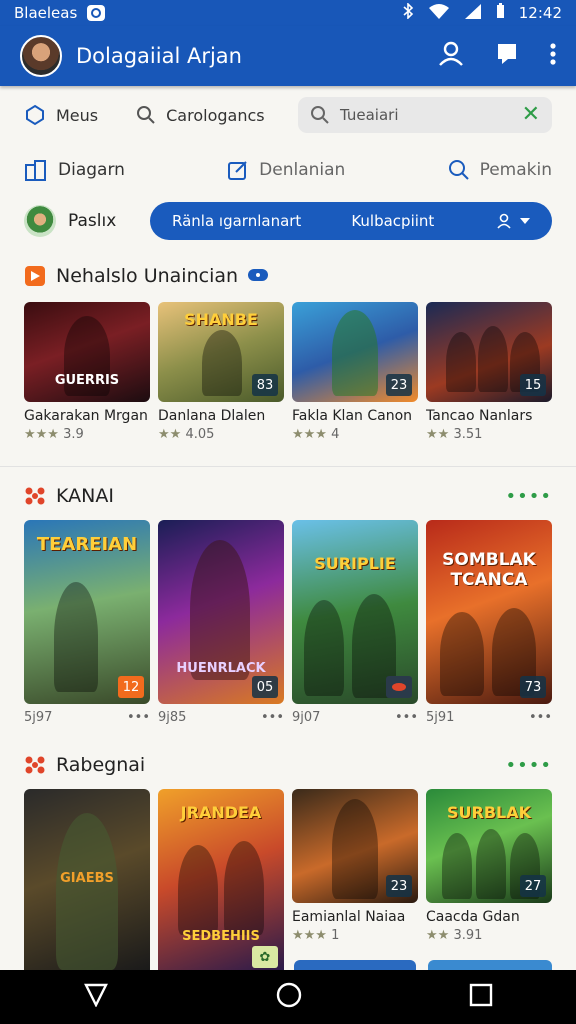 Image resolution: width=576 pixels, height=1024 pixels. Describe the element at coordinates (265, 385) in the screenshot. I see `rank-badge: 83` at that location.